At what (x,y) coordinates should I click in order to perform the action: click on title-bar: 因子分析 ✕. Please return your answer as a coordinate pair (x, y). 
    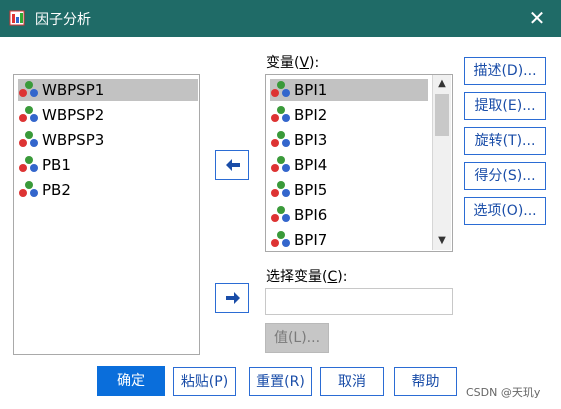
    Looking at the image, I should click on (280, 18).